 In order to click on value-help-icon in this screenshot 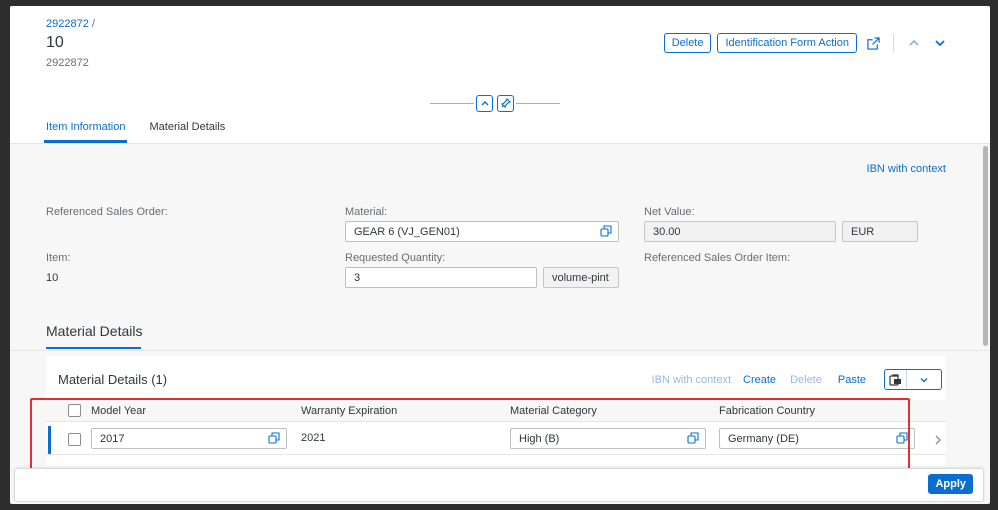, I will do `click(606, 232)`.